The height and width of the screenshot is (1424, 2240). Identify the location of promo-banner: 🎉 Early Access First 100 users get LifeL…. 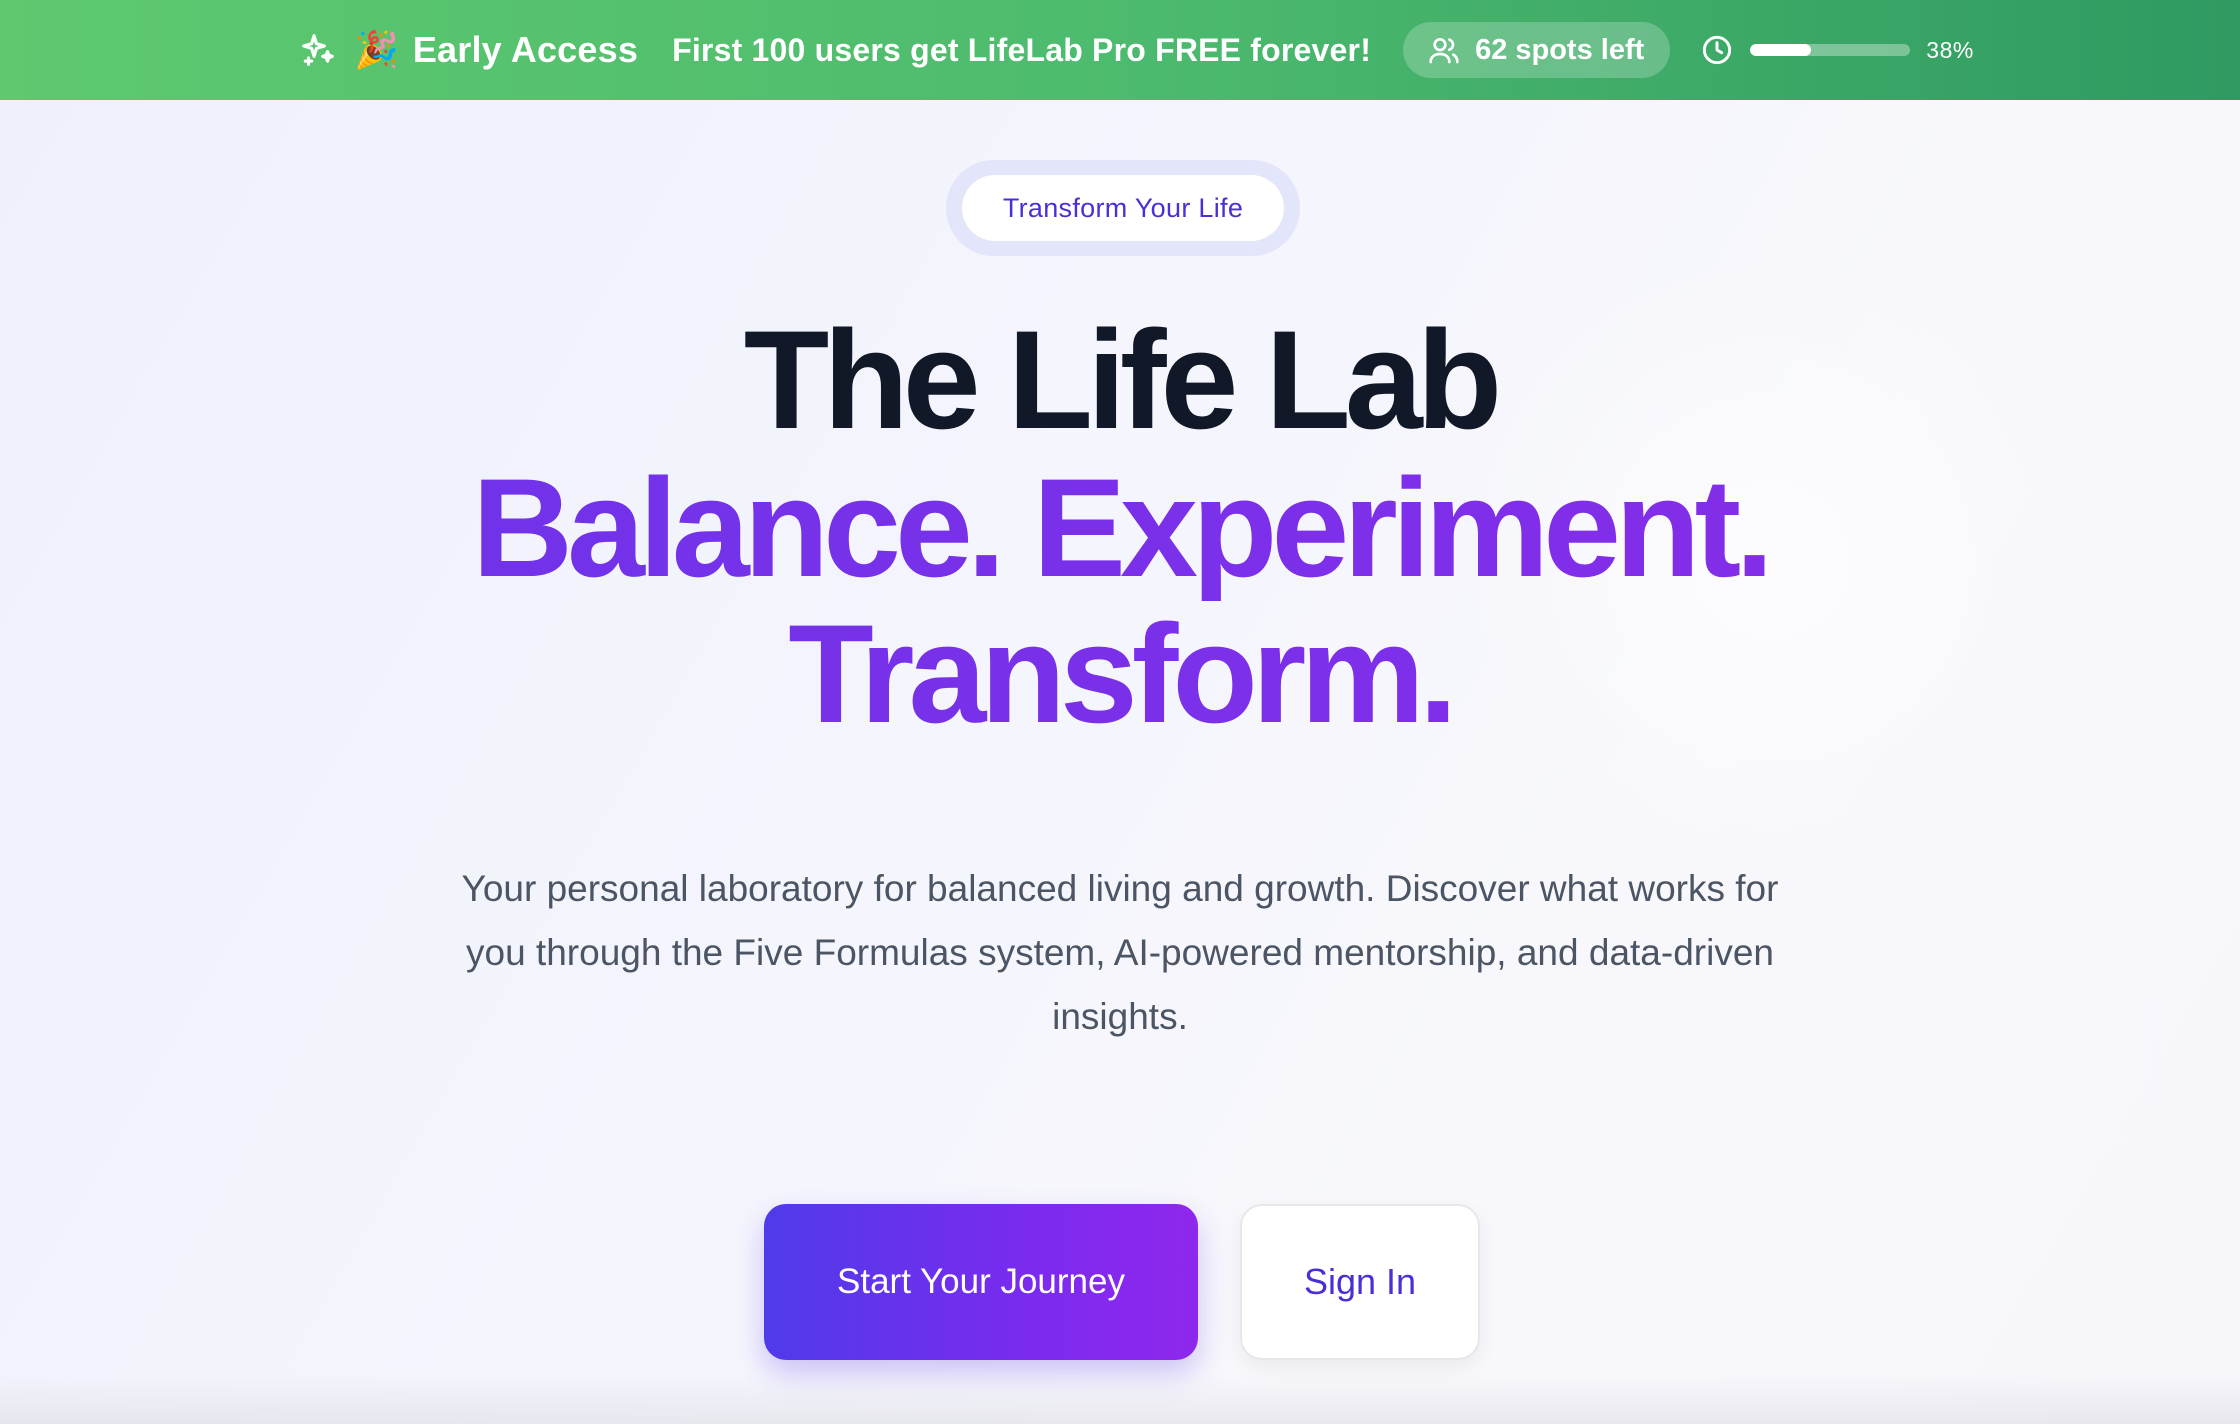
(1120, 50).